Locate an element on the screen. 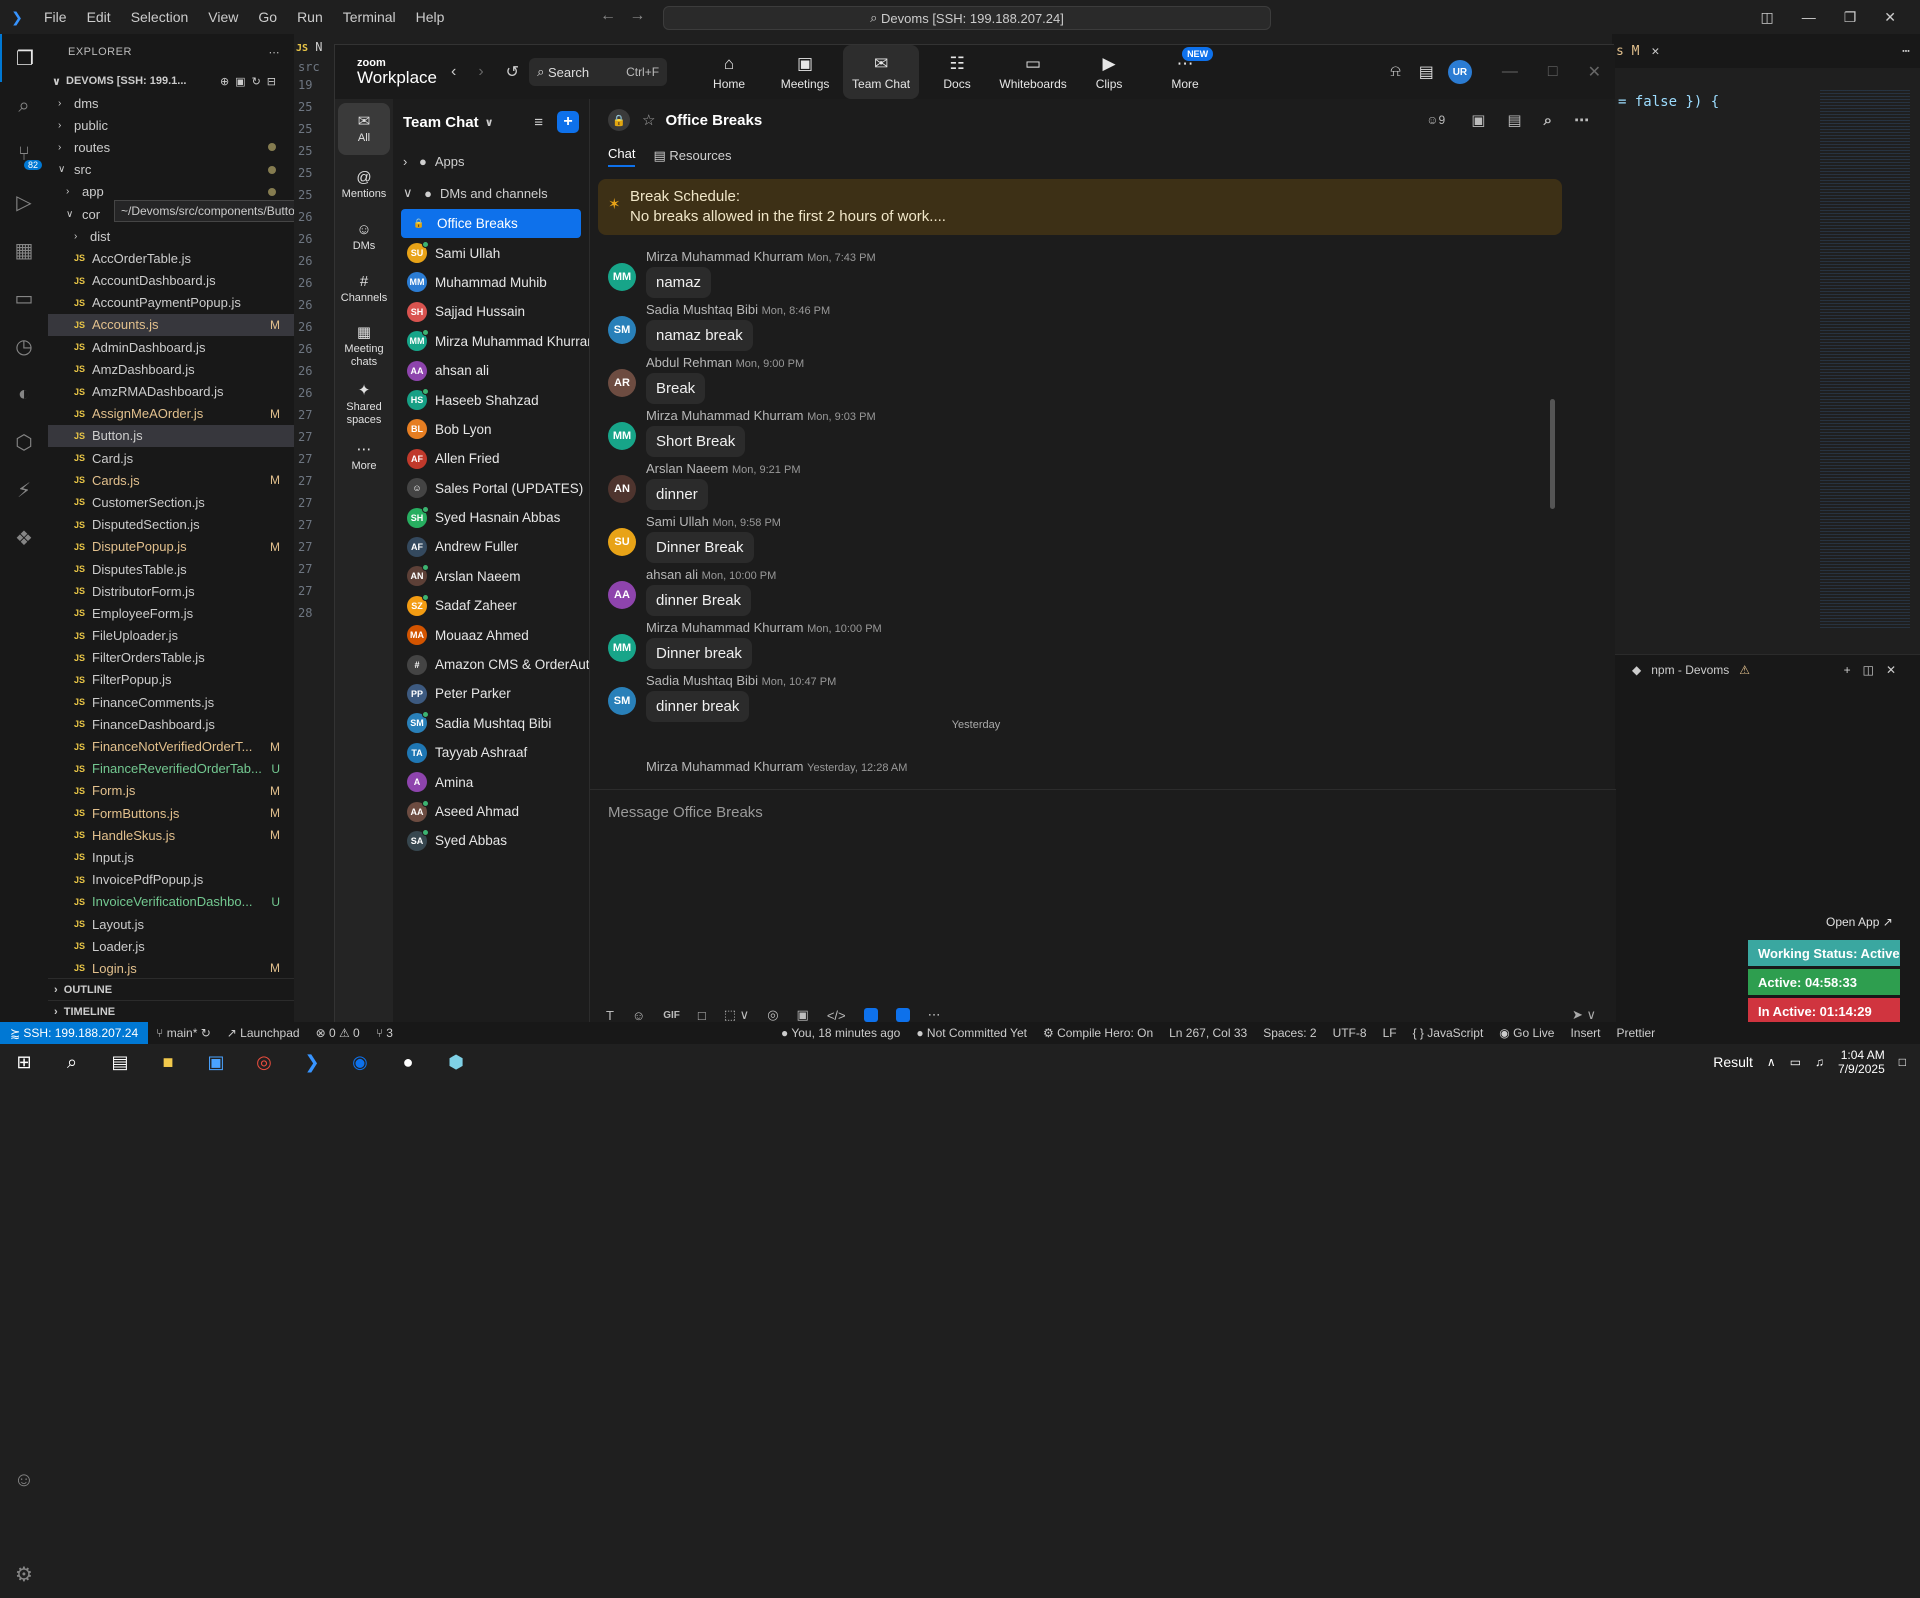  zoom-taskbar-icon: ◉ is located at coordinates (360, 1062).